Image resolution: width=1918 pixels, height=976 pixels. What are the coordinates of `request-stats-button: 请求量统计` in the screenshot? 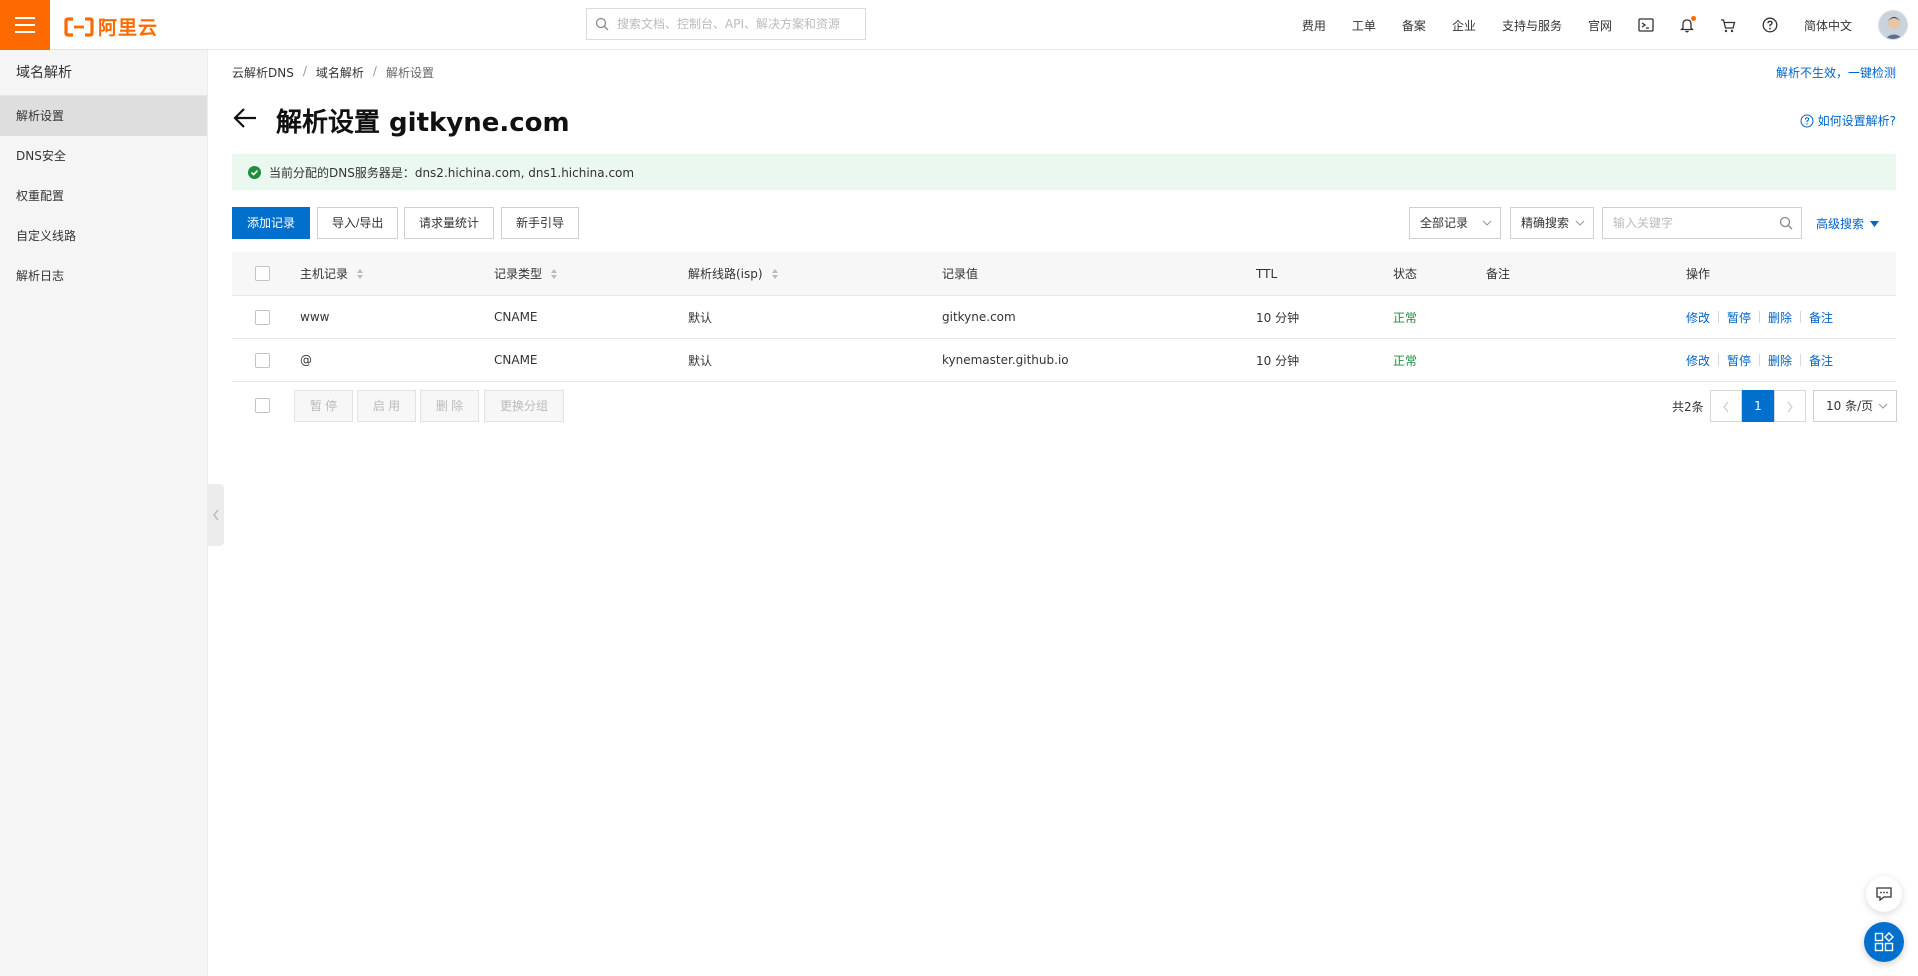 It's located at (449, 223).